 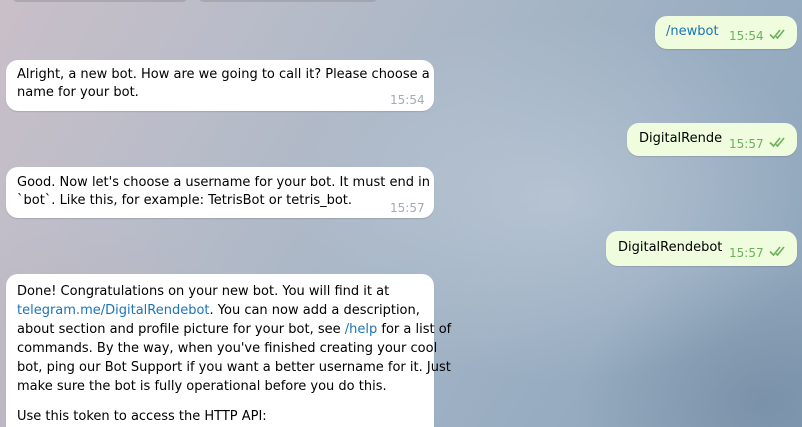 I want to click on message-text-segment: for a list of, so click(x=414, y=329).